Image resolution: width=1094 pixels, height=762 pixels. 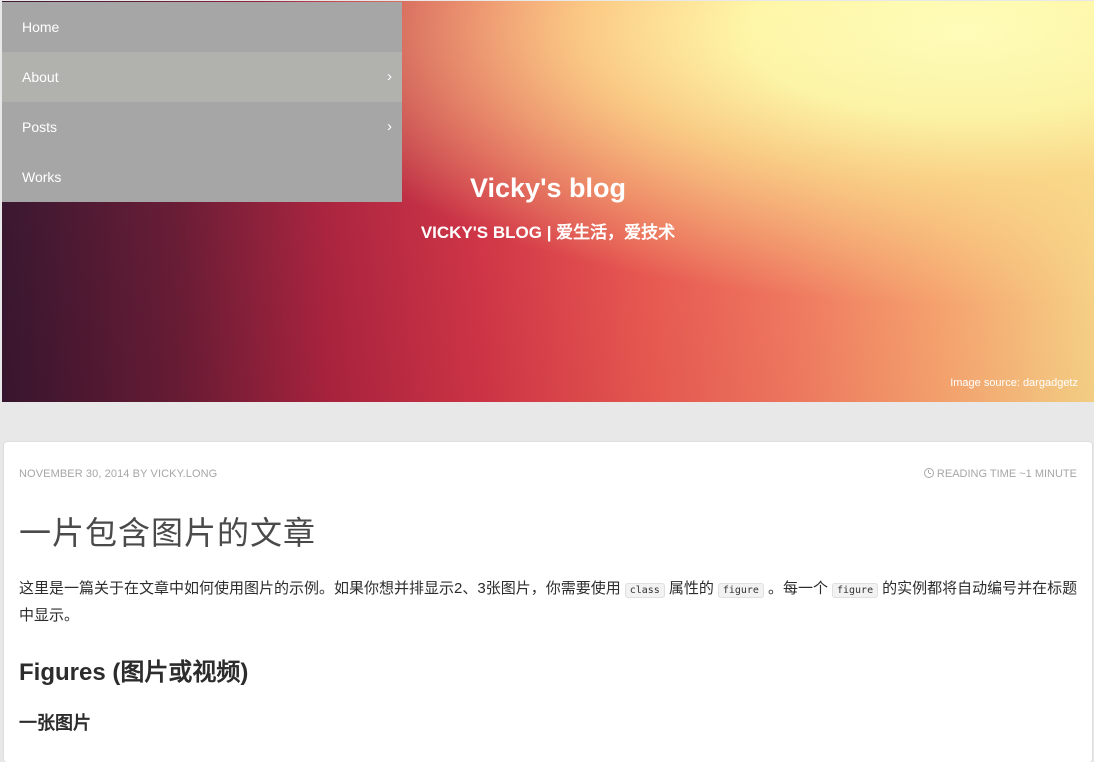 I want to click on post-title: 一片包含图片的文章, so click(x=168, y=533).